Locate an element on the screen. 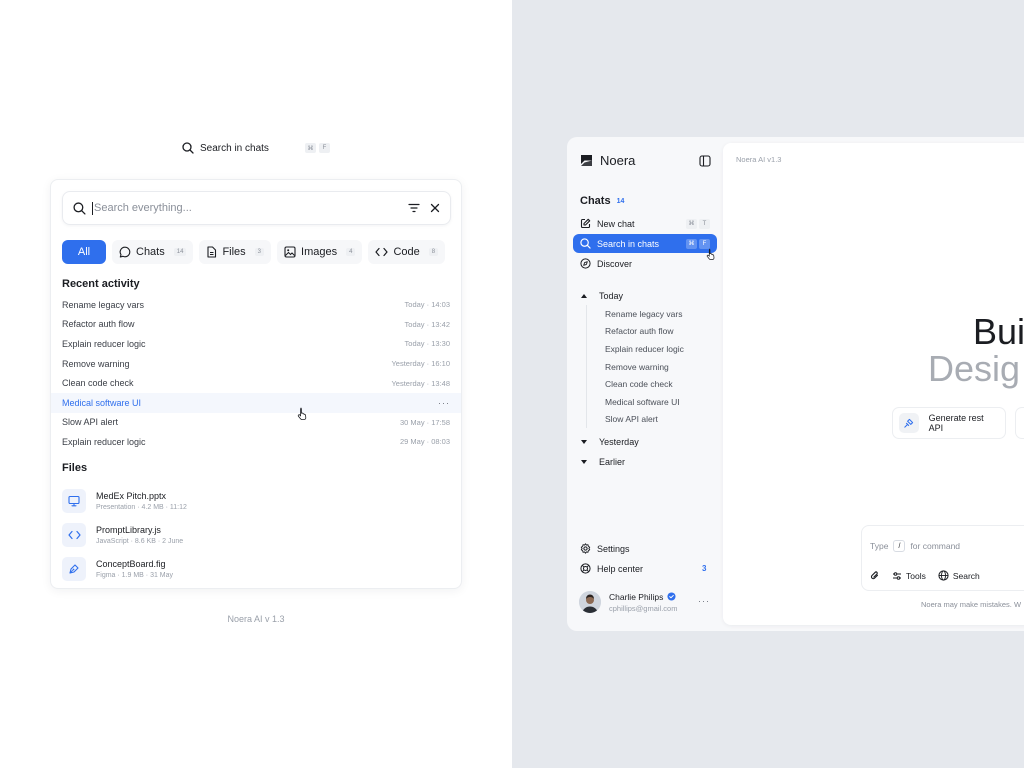 The height and width of the screenshot is (768, 1024). list-item: Clean code check Yesterday · 13:48 is located at coordinates (256, 383).